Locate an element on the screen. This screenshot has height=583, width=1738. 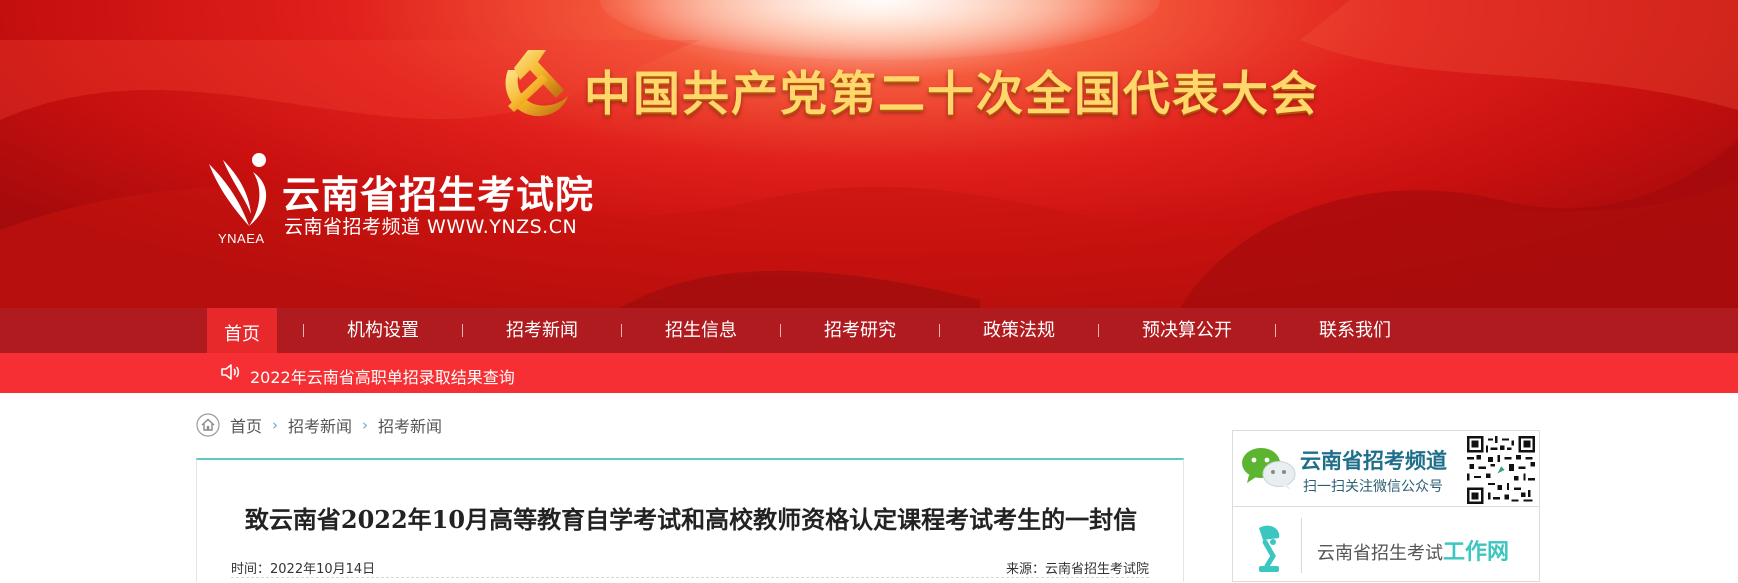
announcement-ticker: 2022年云南省高职单招录取结果查询 is located at coordinates (869, 373).